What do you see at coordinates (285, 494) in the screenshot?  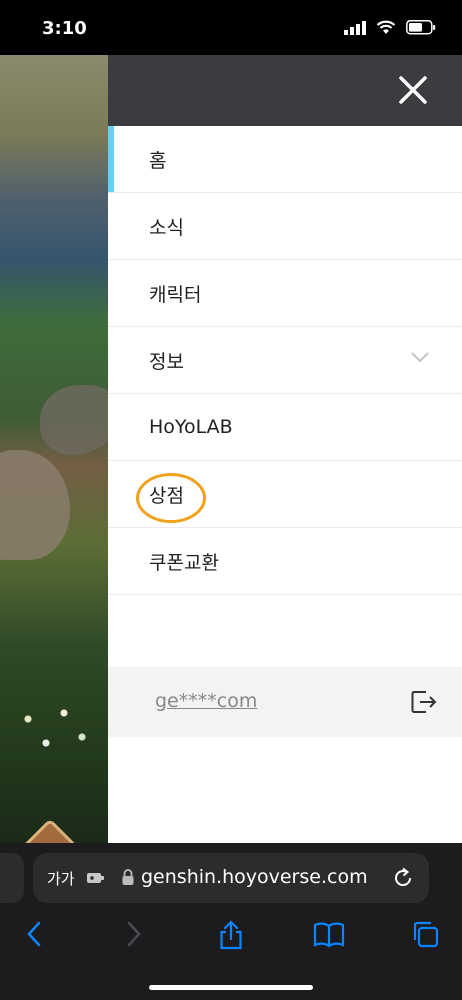 I see `menu-item-shop: 상점` at bounding box center [285, 494].